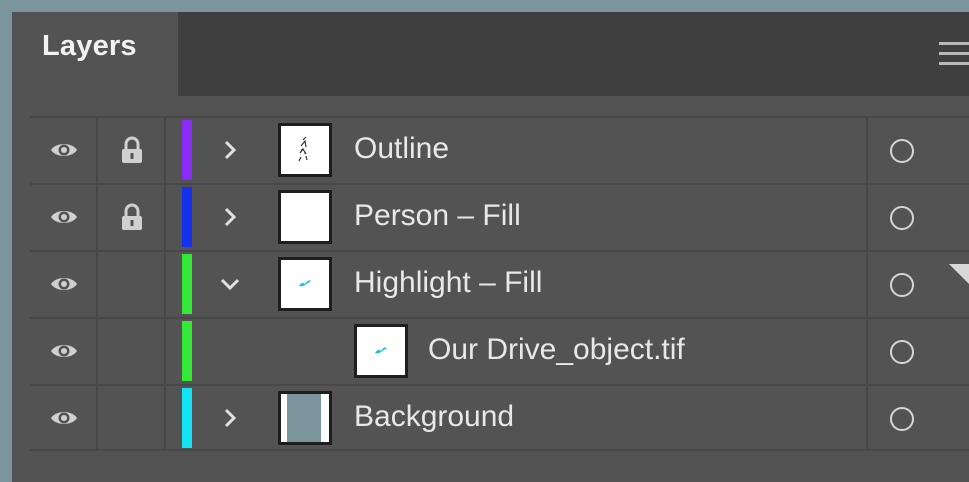  I want to click on hamburger-menu-icon, so click(954, 54).